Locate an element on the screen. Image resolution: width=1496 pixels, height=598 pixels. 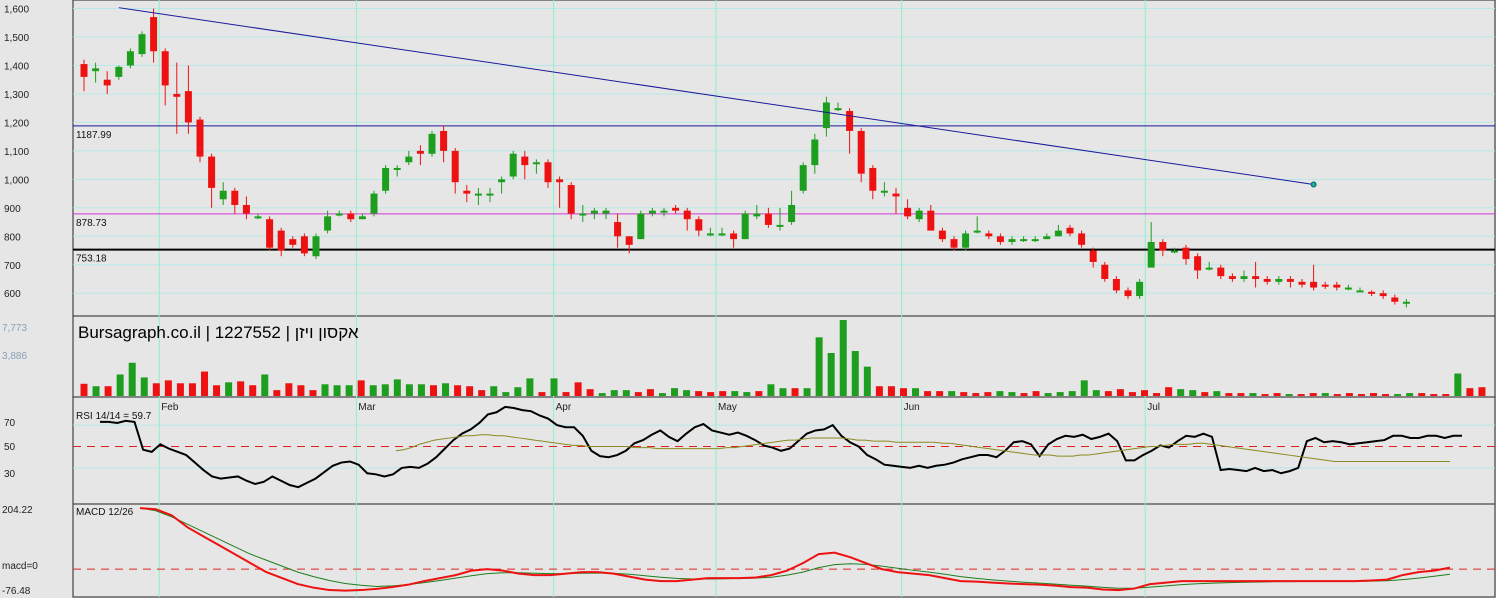
price-tick-1000: 1,000 is located at coordinates (16, 180).